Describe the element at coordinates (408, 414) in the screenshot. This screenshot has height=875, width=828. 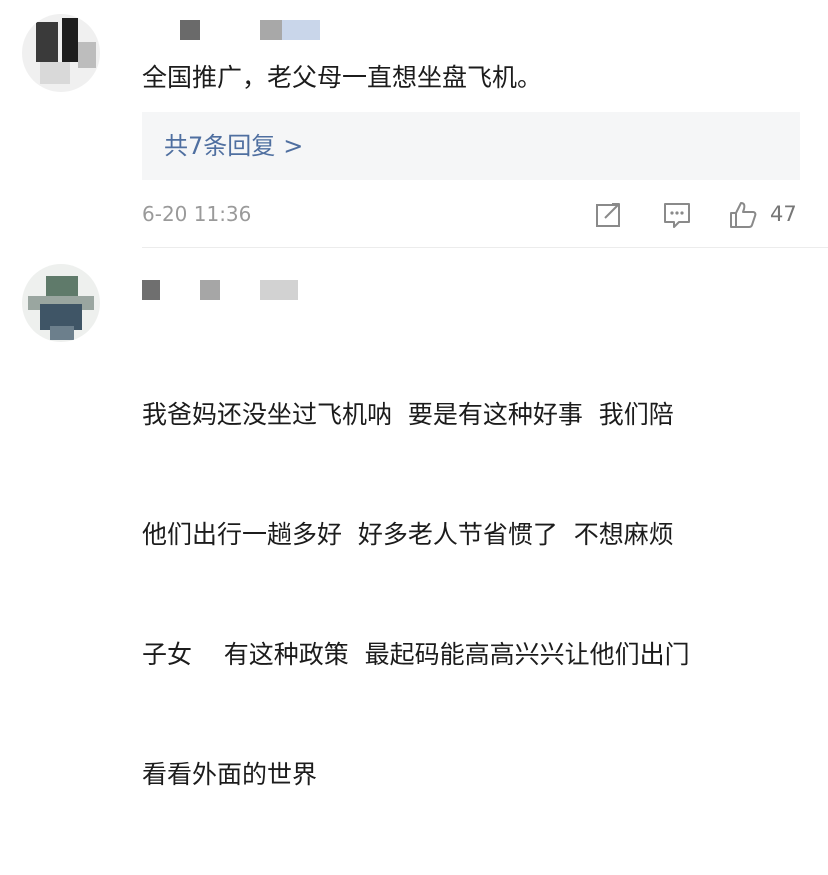
I see `comment-text-line: 我爸妈还没坐过飞机呐 要是有这种好事 我们陪` at that location.